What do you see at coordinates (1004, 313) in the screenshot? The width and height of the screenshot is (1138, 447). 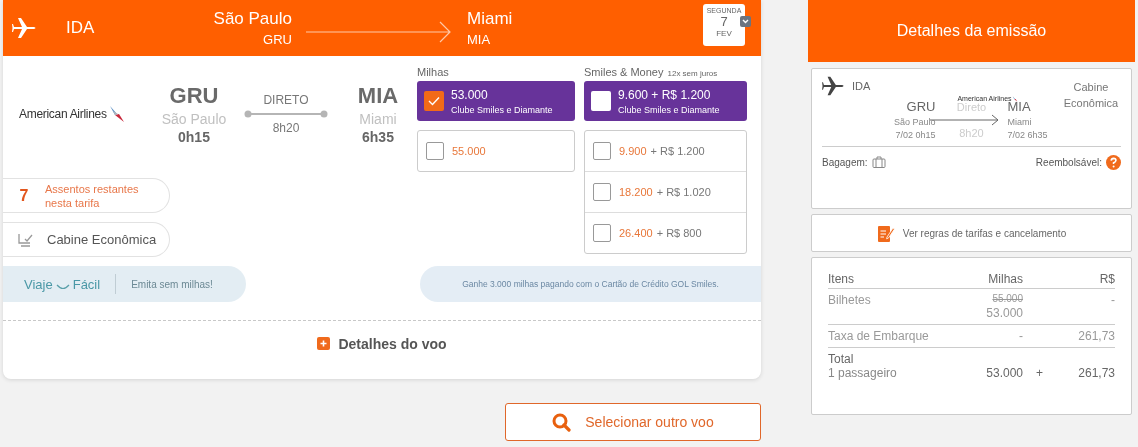 I see `table-cell: 53.000` at bounding box center [1004, 313].